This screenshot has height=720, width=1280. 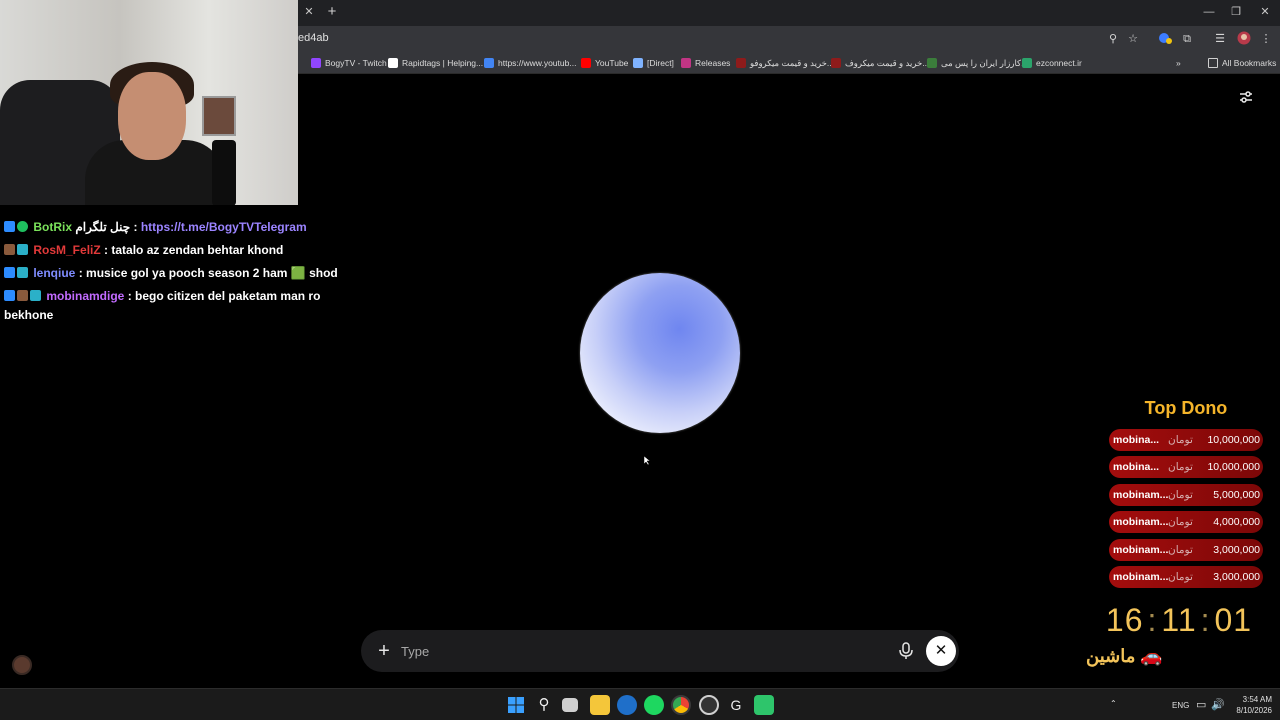 What do you see at coordinates (356, 63) in the screenshot?
I see `bookmark-label: BogyTV - Twitch` at bounding box center [356, 63].